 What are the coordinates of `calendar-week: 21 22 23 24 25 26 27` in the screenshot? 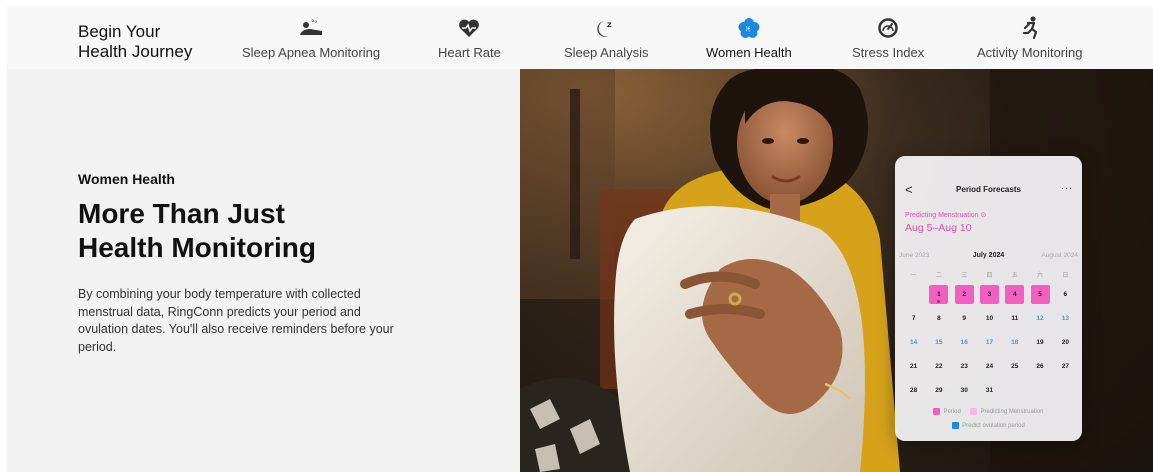 It's located at (989, 366).